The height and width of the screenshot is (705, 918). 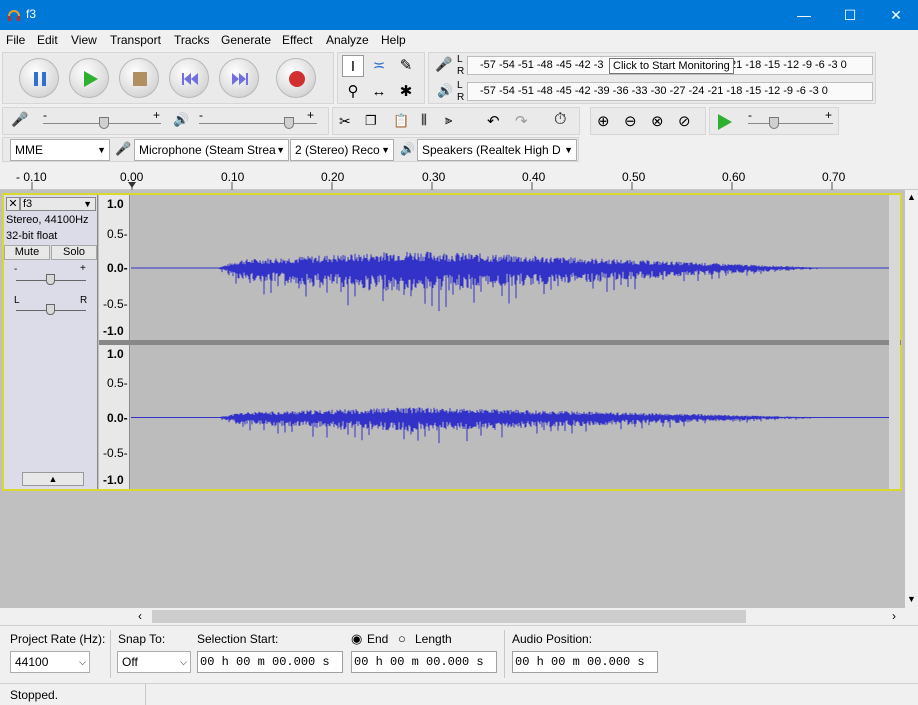 What do you see at coordinates (101, 150) in the screenshot?
I see `chevron-down-icon: ▼` at bounding box center [101, 150].